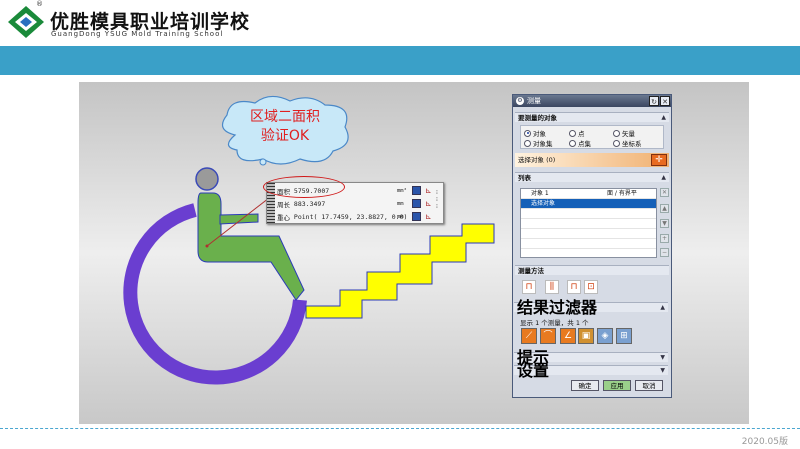 The image size is (800, 449). What do you see at coordinates (588, 194) in the screenshot?
I see `list-item: 对象 1 面 / 有界平` at bounding box center [588, 194].